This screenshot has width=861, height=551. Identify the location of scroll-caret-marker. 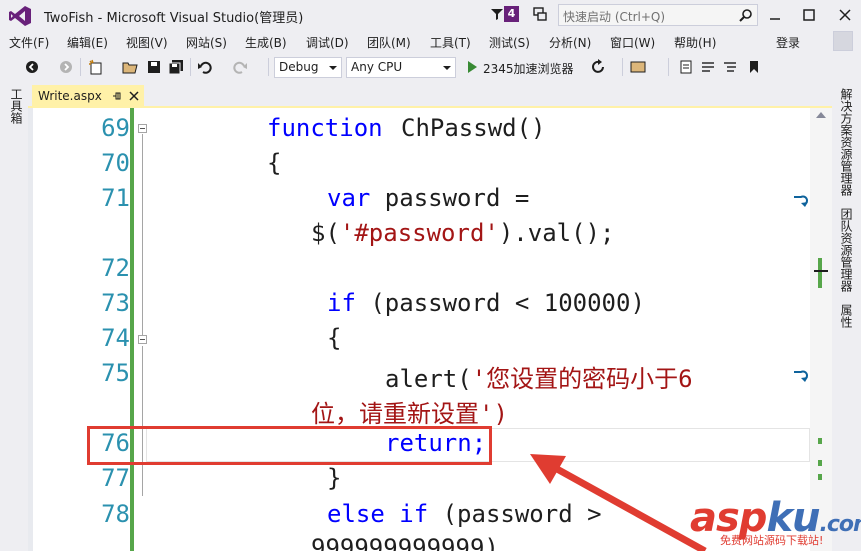
(821, 271).